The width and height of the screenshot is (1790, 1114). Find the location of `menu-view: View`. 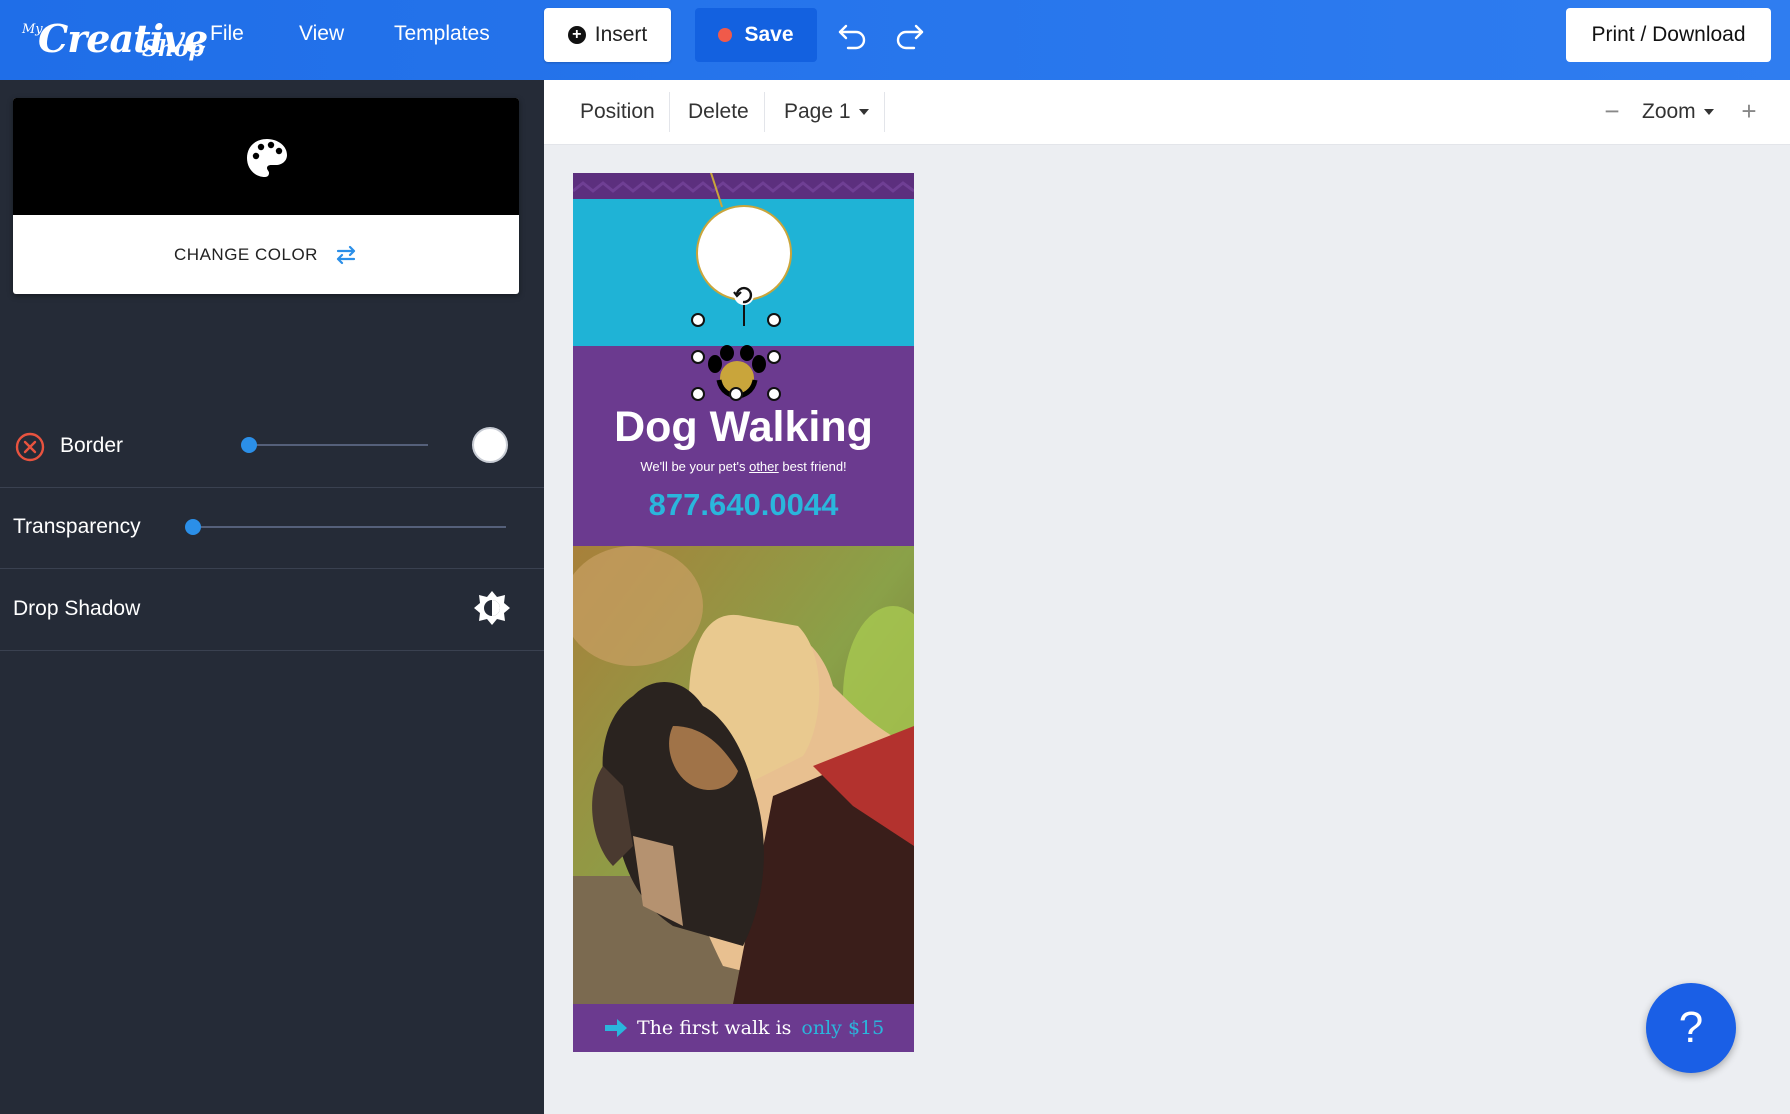

menu-view: View is located at coordinates (321, 34).